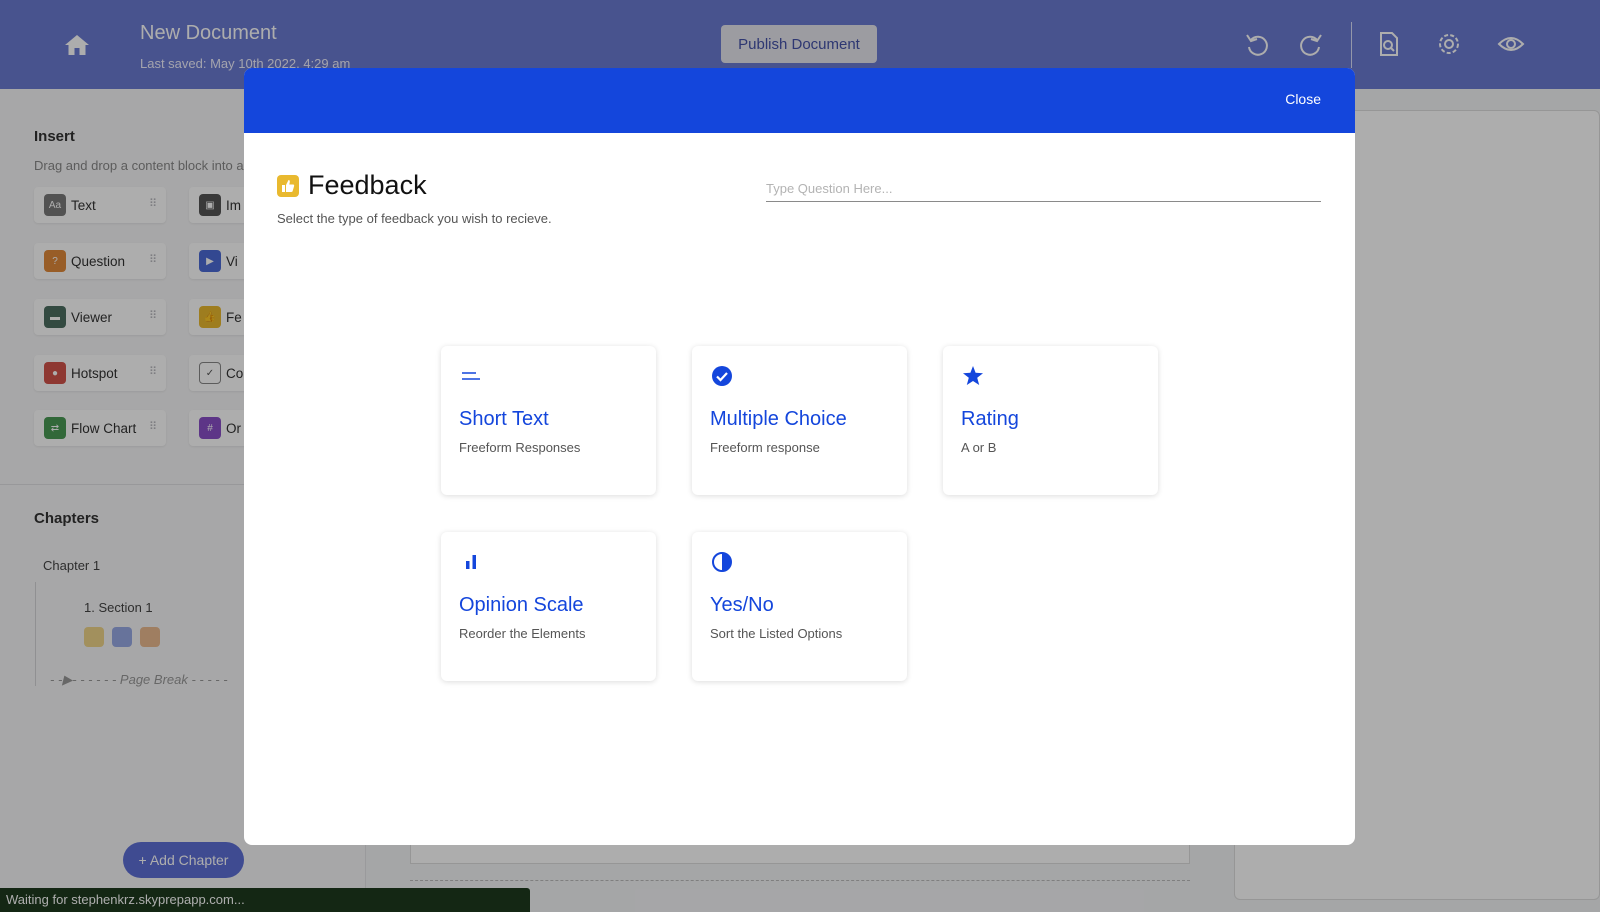 This screenshot has height=912, width=1600. Describe the element at coordinates (765, 447) in the screenshot. I see `option-description: Freeform response` at that location.